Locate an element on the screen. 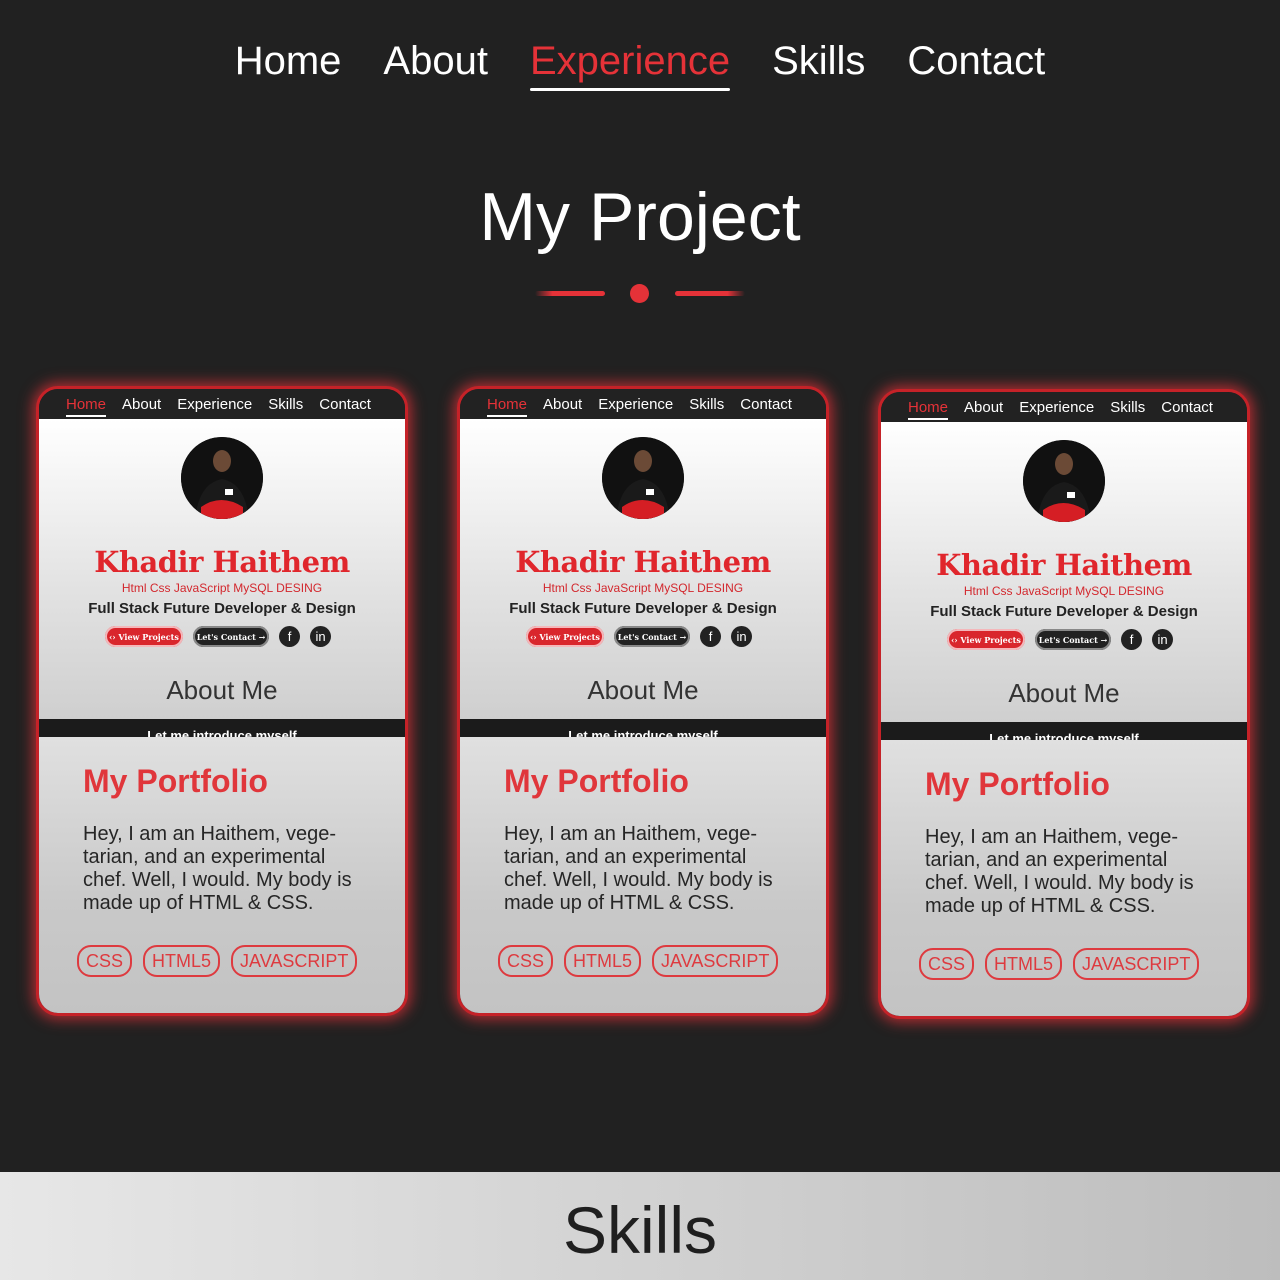 This screenshot has width=1280, height=1280. title-divider is located at coordinates (640, 294).